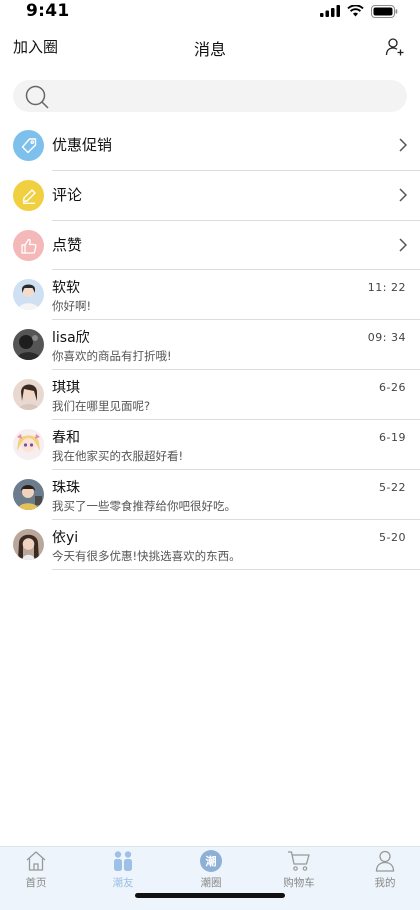 This screenshot has height=910, width=420. I want to click on tab-profile: 我的, so click(385, 871).